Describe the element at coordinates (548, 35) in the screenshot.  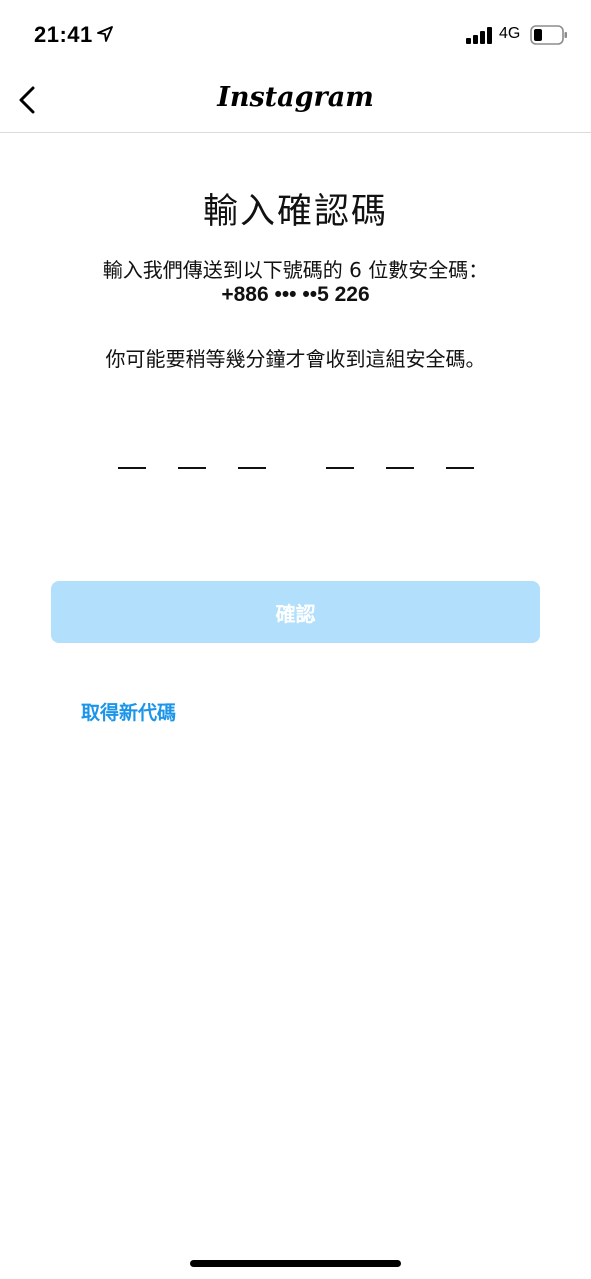
I see `battery-icon` at that location.